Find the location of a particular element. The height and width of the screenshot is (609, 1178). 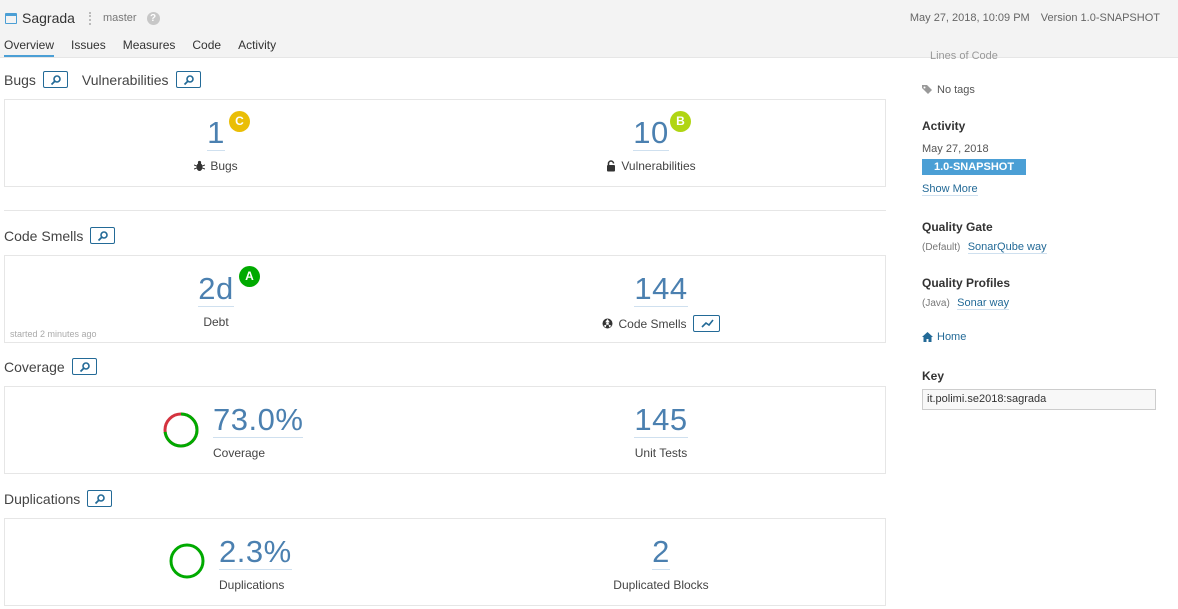

branch-selector: master is located at coordinates (112, 18).